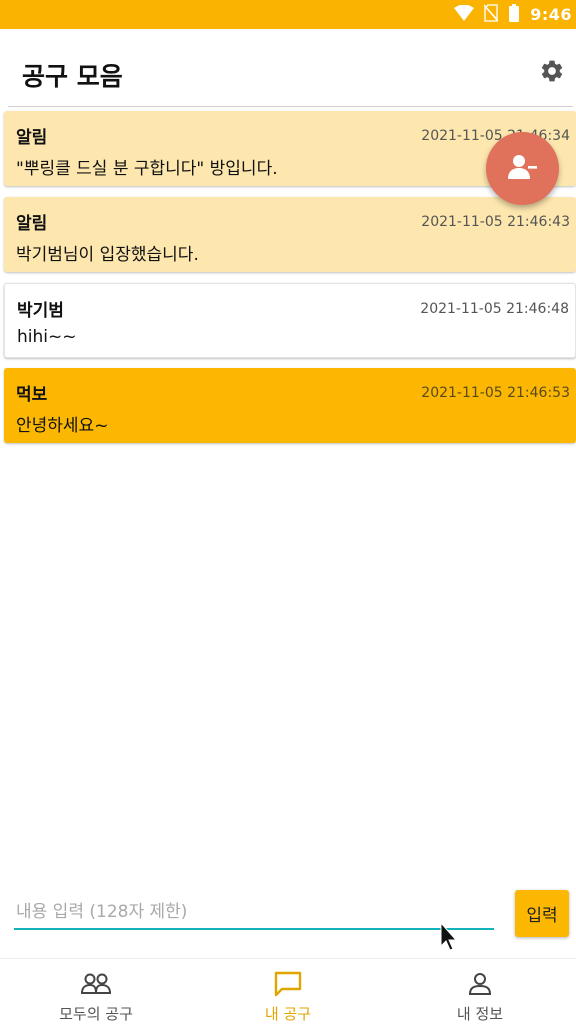 This screenshot has width=576, height=1032. I want to click on status-icons: 9:46, so click(513, 14).